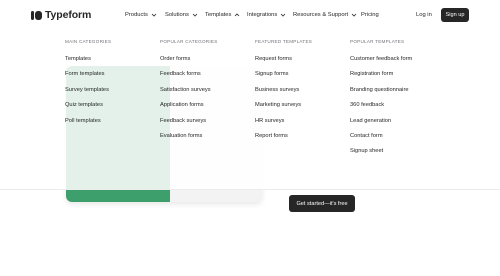  What do you see at coordinates (424, 15) in the screenshot?
I see `login-link: Log in` at bounding box center [424, 15].